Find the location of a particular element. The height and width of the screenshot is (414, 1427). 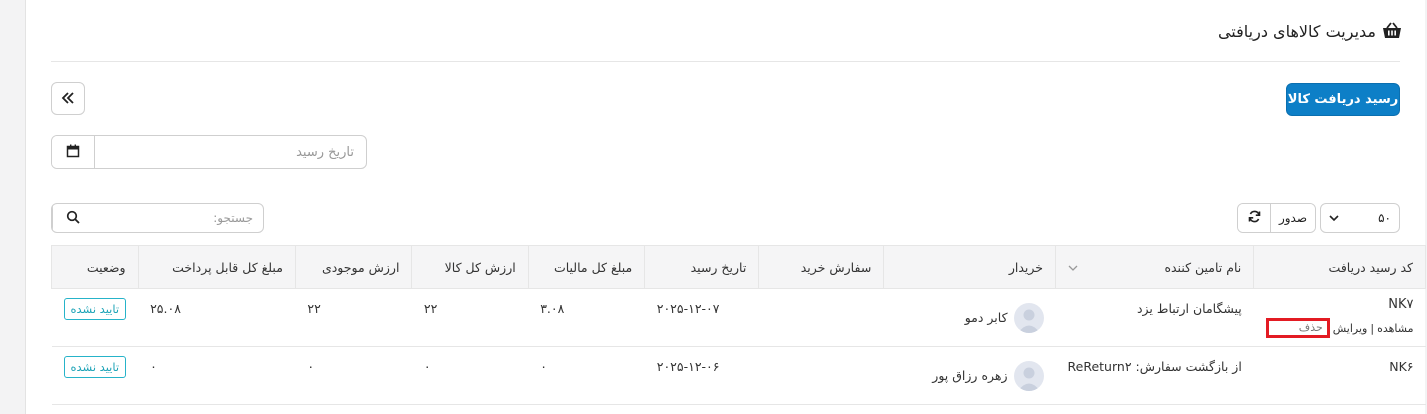

calendar-button is located at coordinates (73, 152).